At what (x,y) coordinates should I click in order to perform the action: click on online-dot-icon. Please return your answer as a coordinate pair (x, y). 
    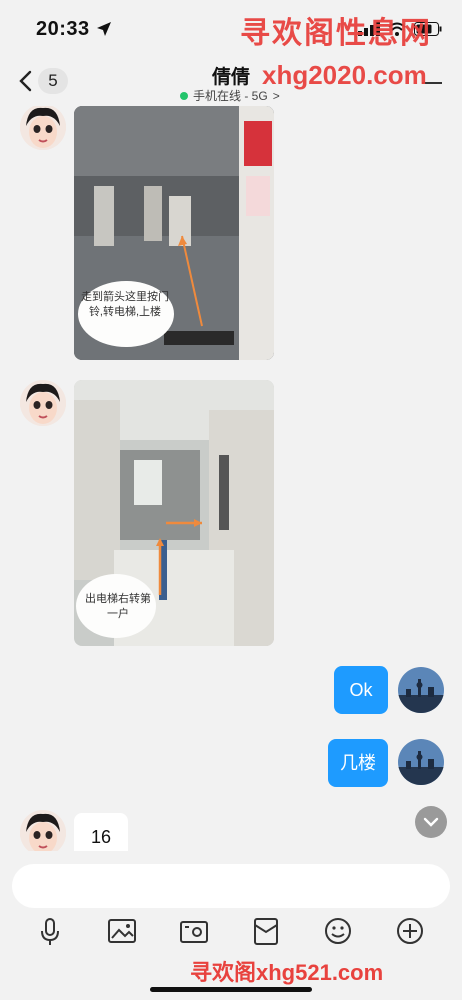
    Looking at the image, I should click on (184, 95).